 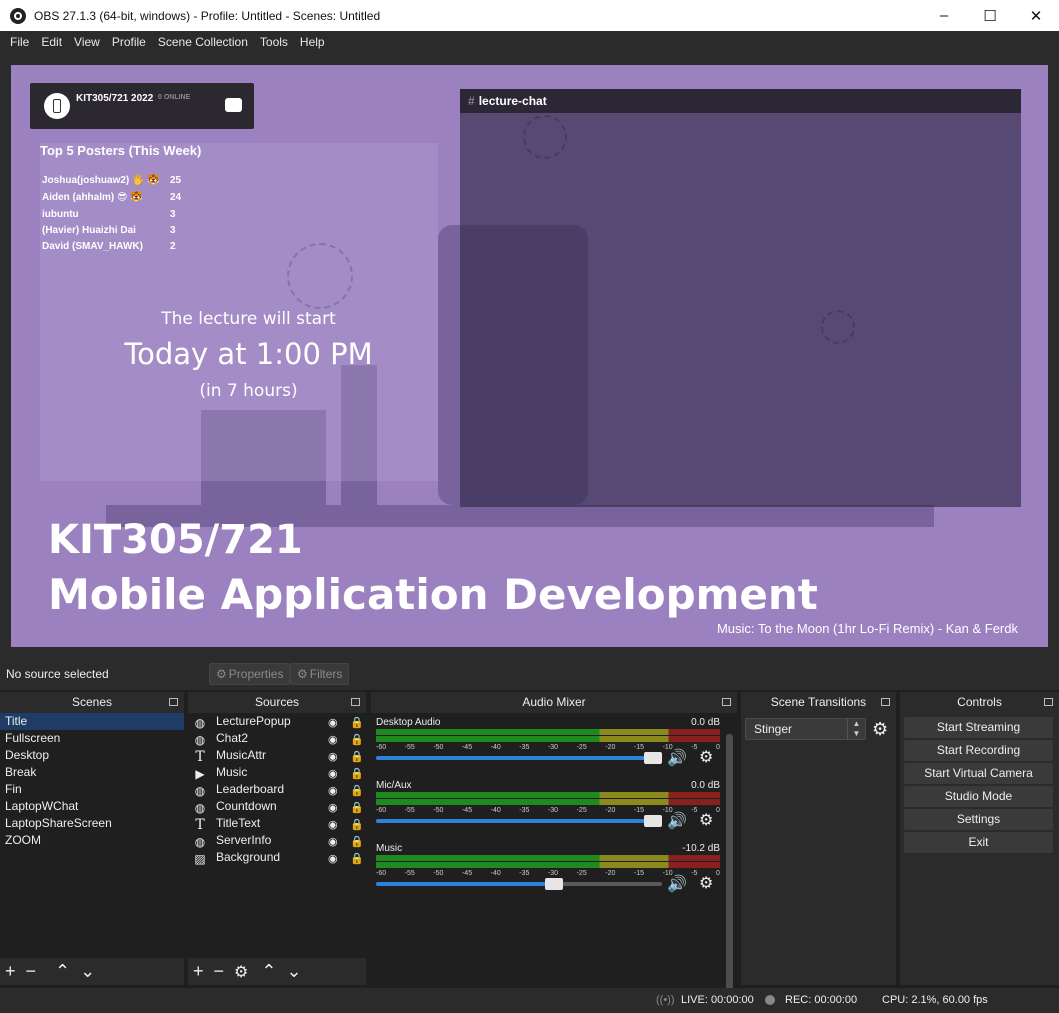 What do you see at coordinates (277, 857) in the screenshot?
I see `source-item: ▨ Background ◉ 🔒` at bounding box center [277, 857].